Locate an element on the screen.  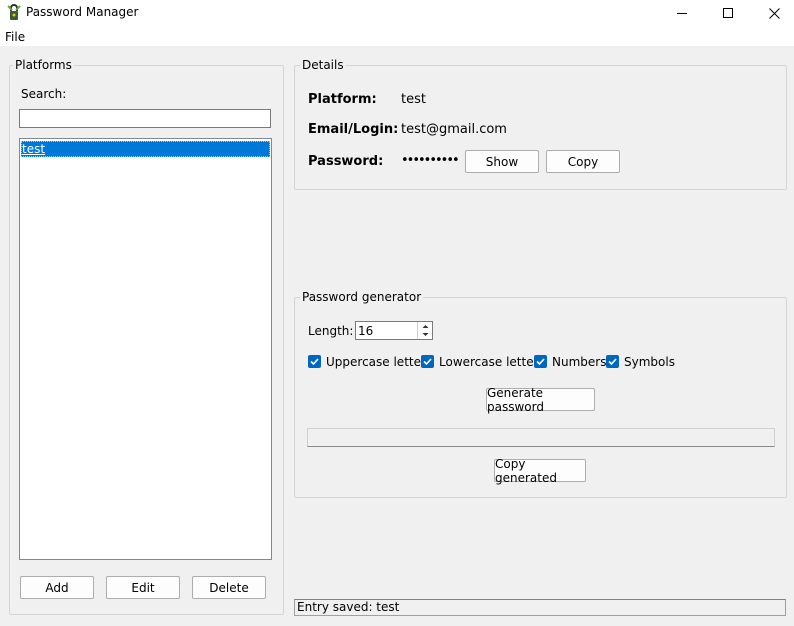
menu-file: File is located at coordinates (15, 37).